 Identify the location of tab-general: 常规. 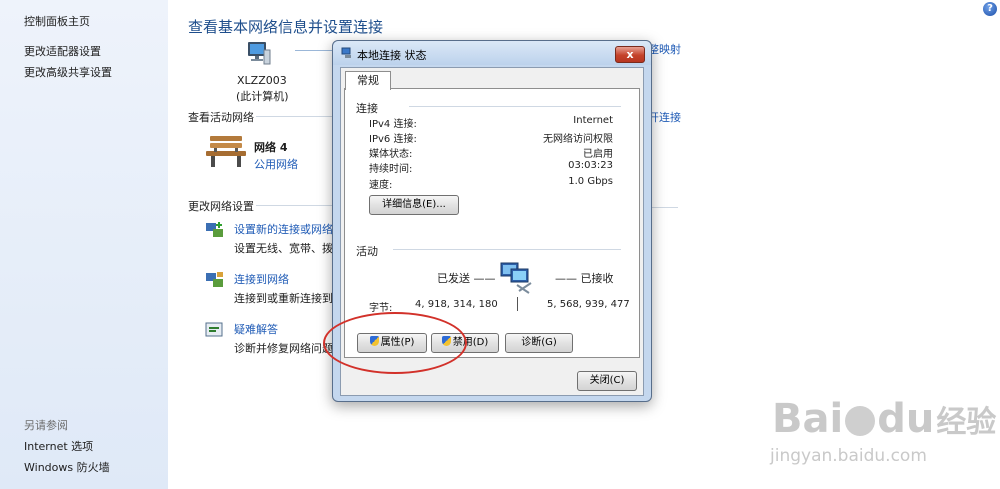
(368, 80).